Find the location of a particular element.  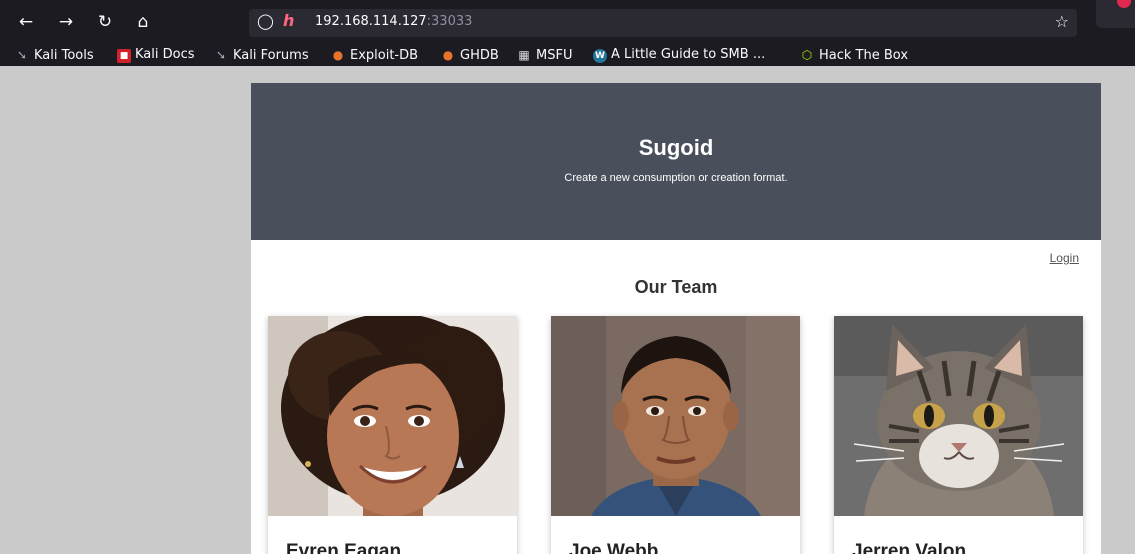

hackthebox-icon: ⬡ is located at coordinates (807, 55).